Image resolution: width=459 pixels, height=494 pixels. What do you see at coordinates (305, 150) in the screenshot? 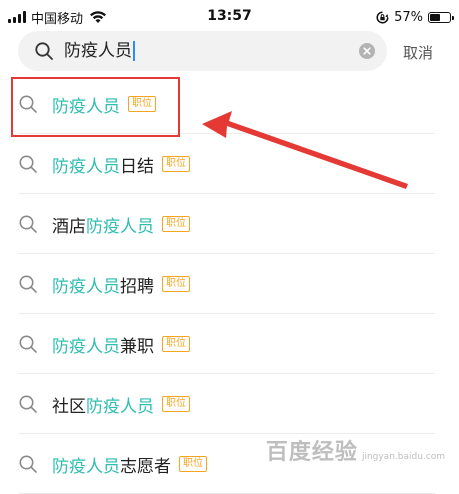
I see `annotation-arrow` at bounding box center [305, 150].